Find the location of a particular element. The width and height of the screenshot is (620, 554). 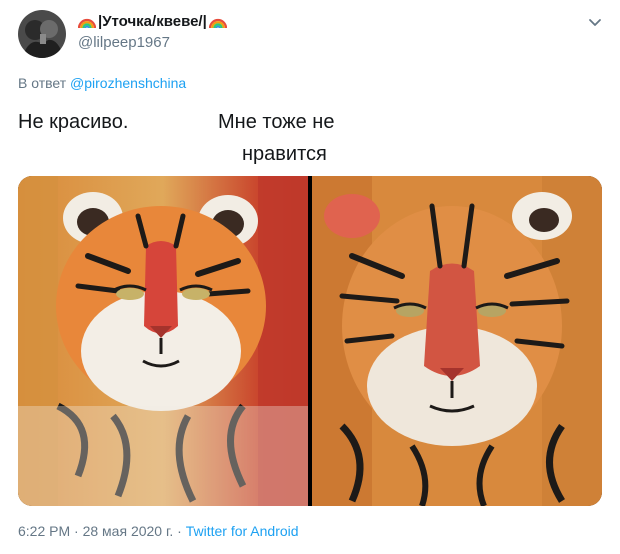

display-name: |Уточка/квеве/| is located at coordinates (152, 21).